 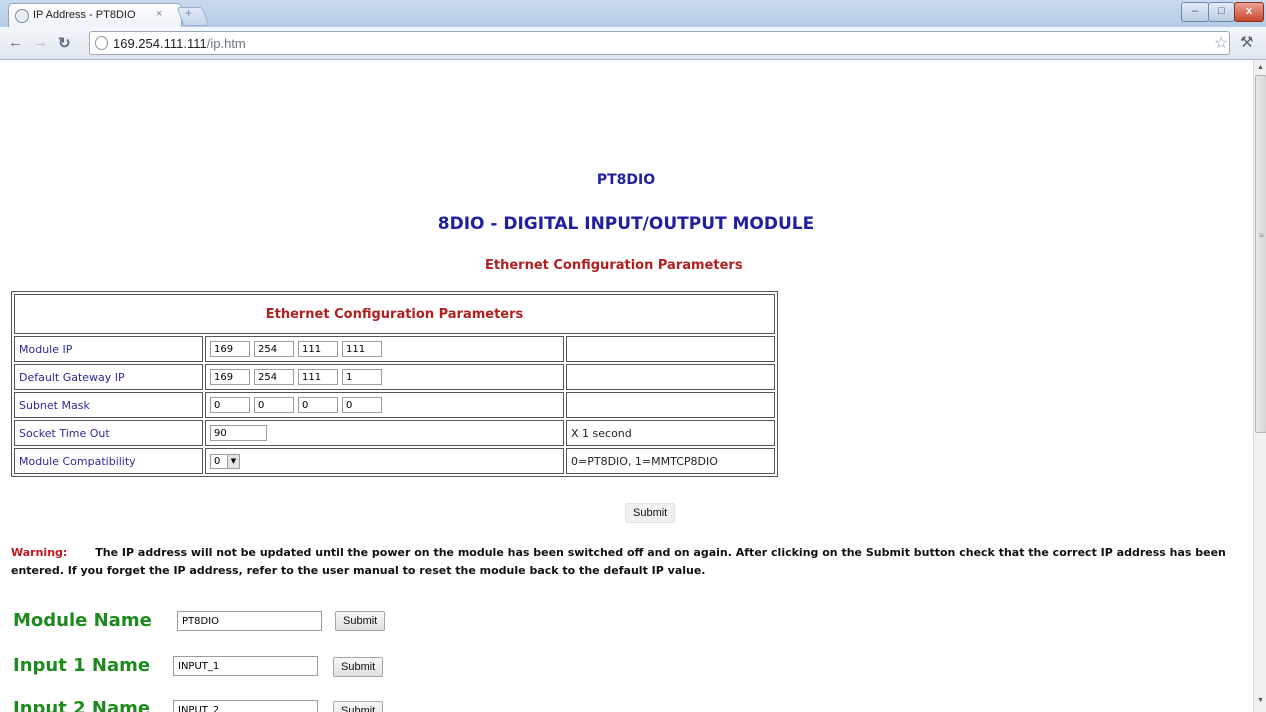 I want to click on compat-select-cell: 0 ▼, so click(x=384, y=461).